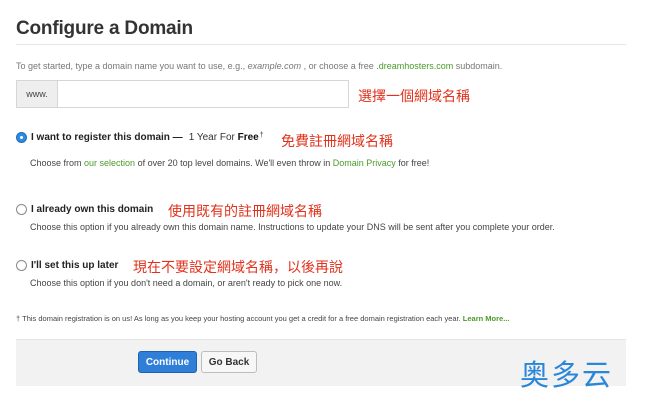  I want to click on domain-input-row: www., so click(182, 94).